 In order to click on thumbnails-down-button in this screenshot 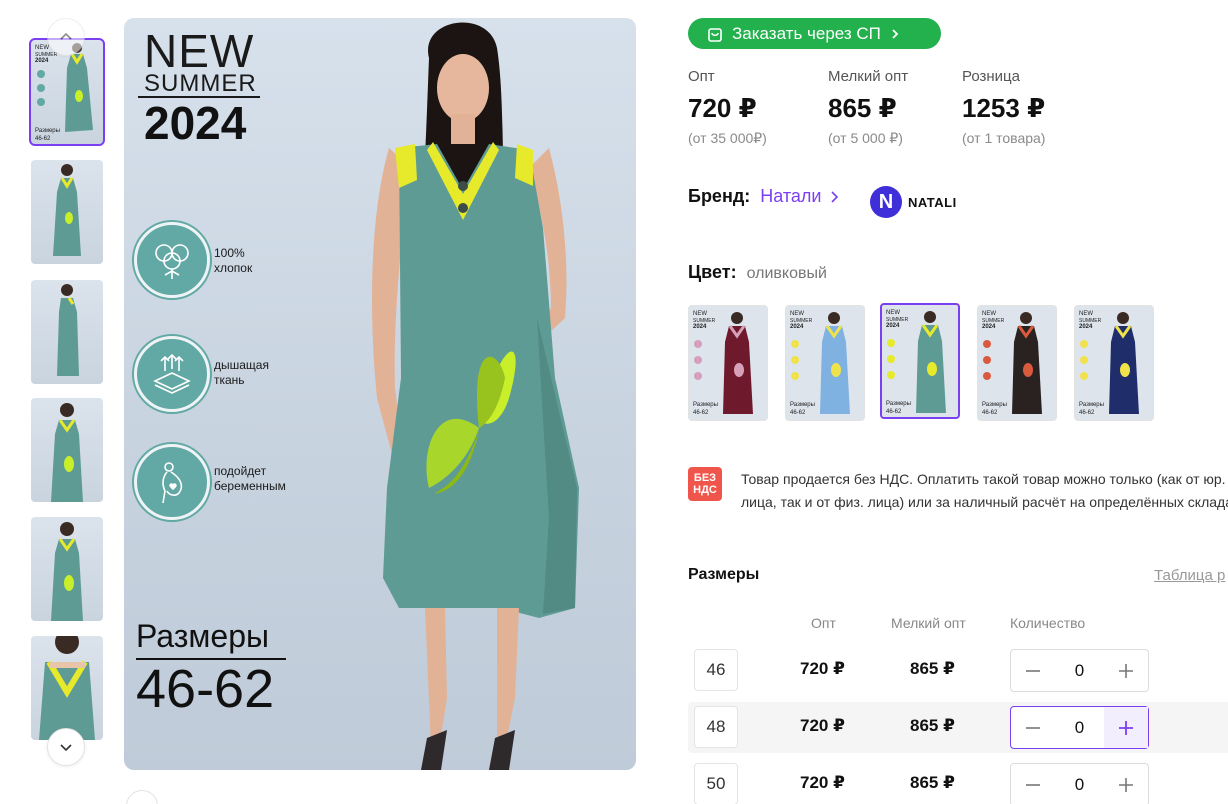, I will do `click(66, 747)`.